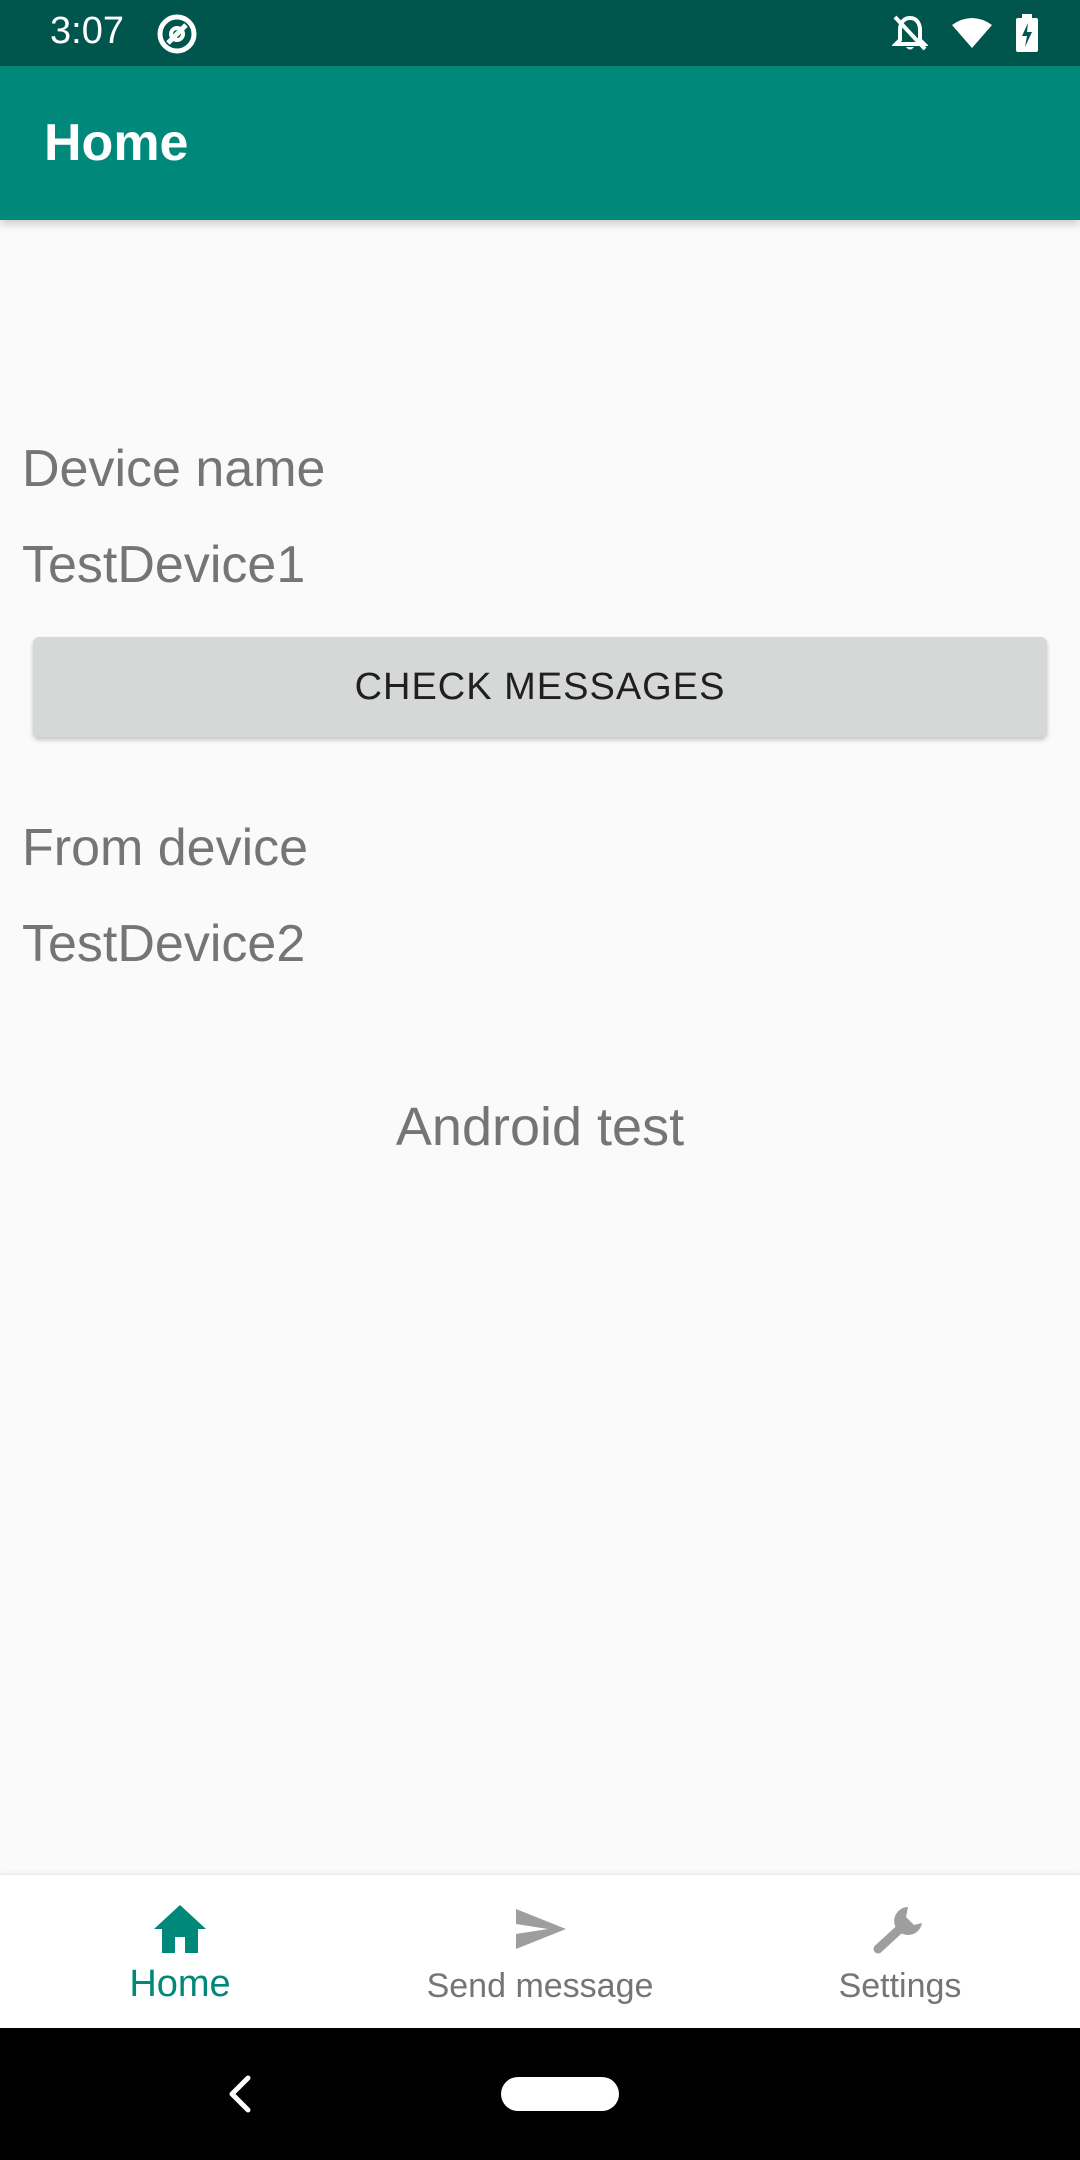 Image resolution: width=1080 pixels, height=2160 pixels. What do you see at coordinates (174, 469) in the screenshot?
I see `device-name-label: Device name` at bounding box center [174, 469].